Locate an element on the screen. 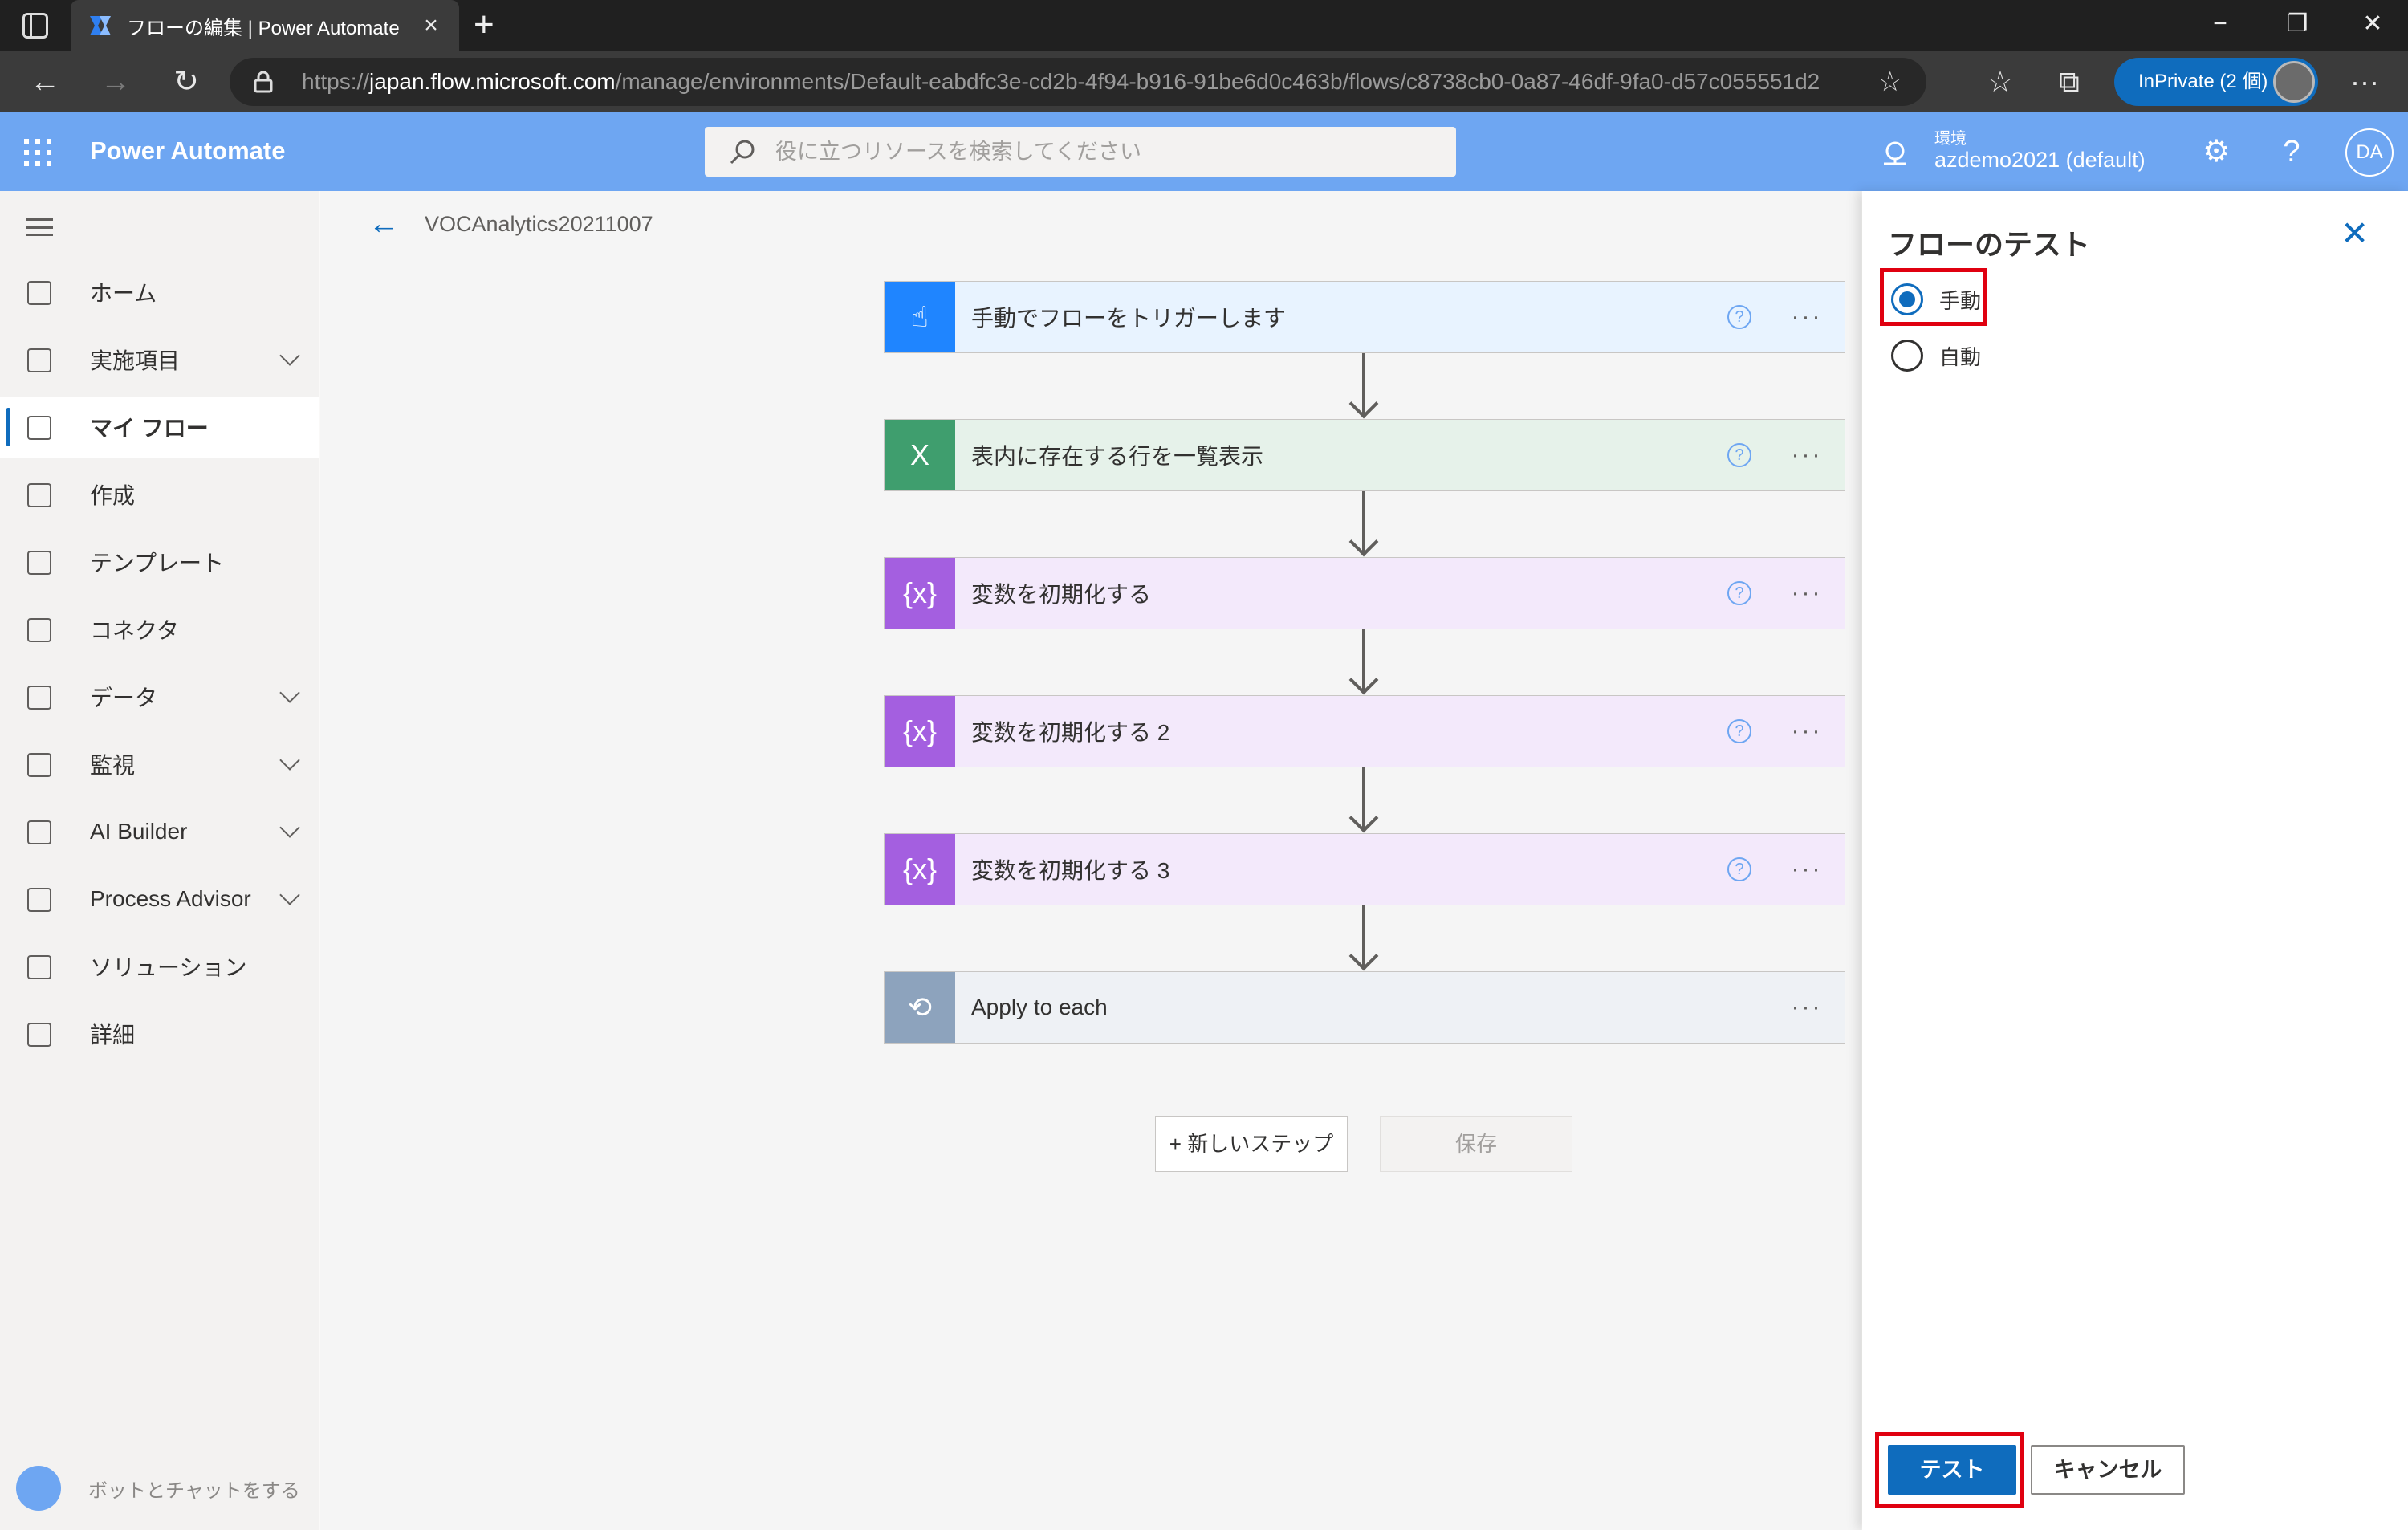 The height and width of the screenshot is (1530, 2408). sidebar-item-8: AI Builder is located at coordinates (159, 831).